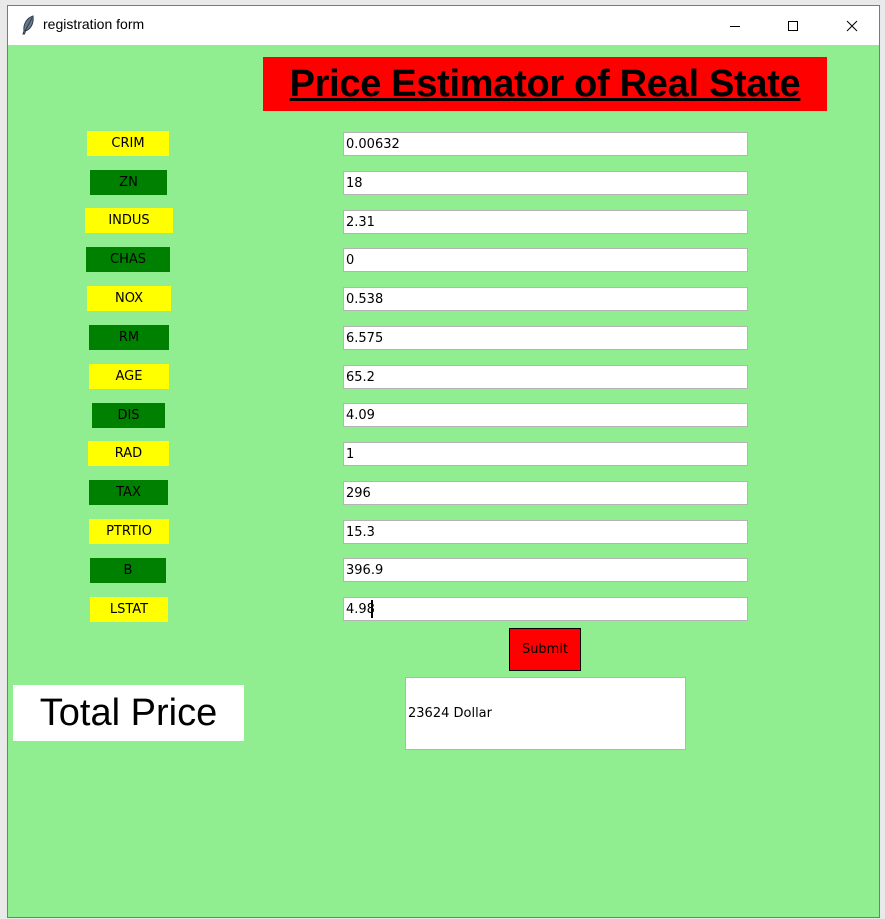 The height and width of the screenshot is (919, 885). What do you see at coordinates (545, 570) in the screenshot?
I see `b-field` at bounding box center [545, 570].